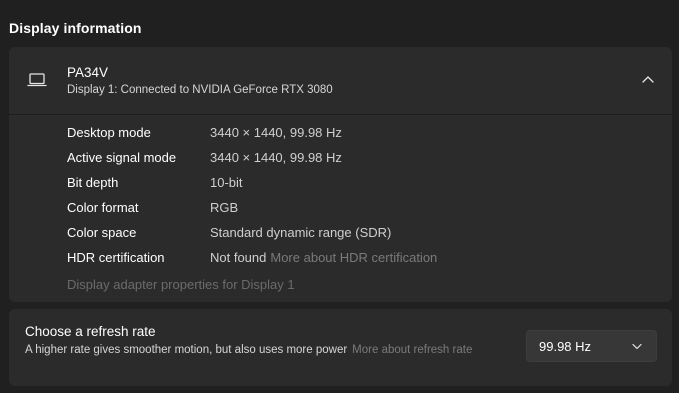  Describe the element at coordinates (367, 186) in the screenshot. I see `info-row-bit-depth: Bit depth 10-bit` at that location.